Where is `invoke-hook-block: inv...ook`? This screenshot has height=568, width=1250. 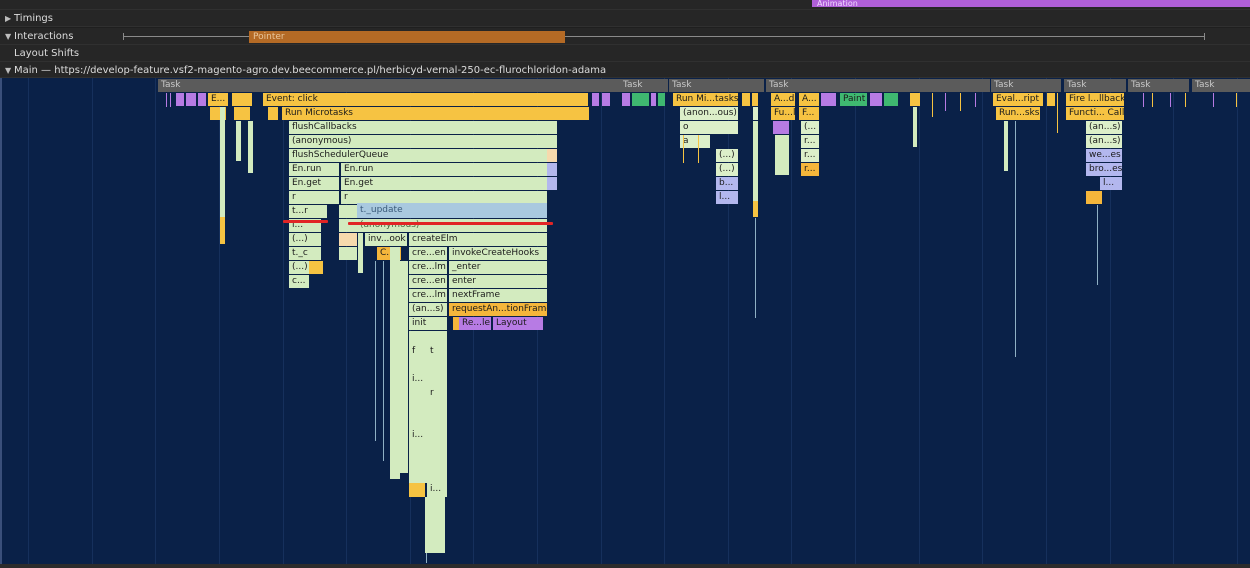
invoke-hook-block: inv...ook is located at coordinates (386, 239).